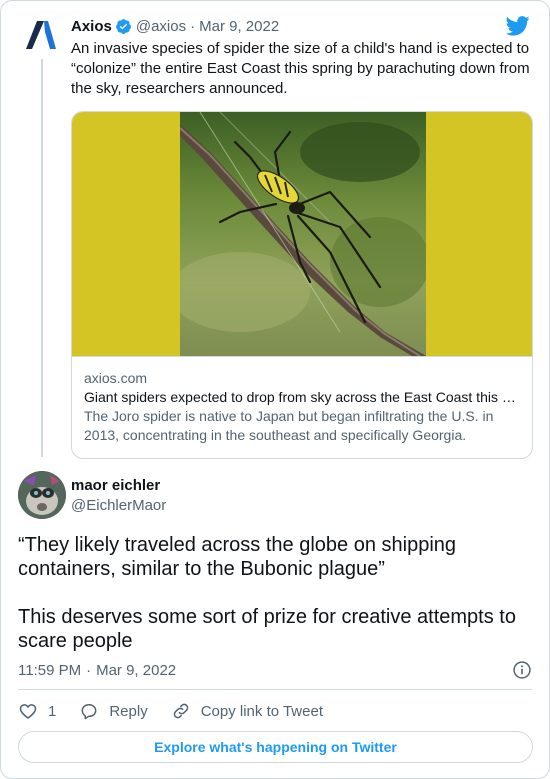 This screenshot has width=550, height=779. I want to click on tweet-actions: 1 Reply Copy link to Tweet, so click(182, 711).